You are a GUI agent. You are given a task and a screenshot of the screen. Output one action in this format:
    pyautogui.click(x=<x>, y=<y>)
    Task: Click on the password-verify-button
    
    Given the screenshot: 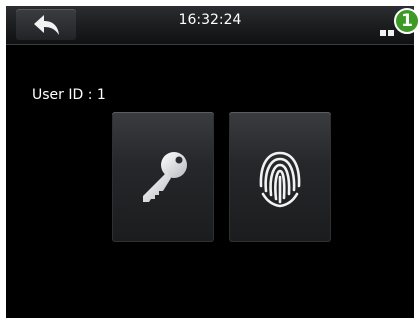 What is the action you would take?
    pyautogui.click(x=163, y=177)
    